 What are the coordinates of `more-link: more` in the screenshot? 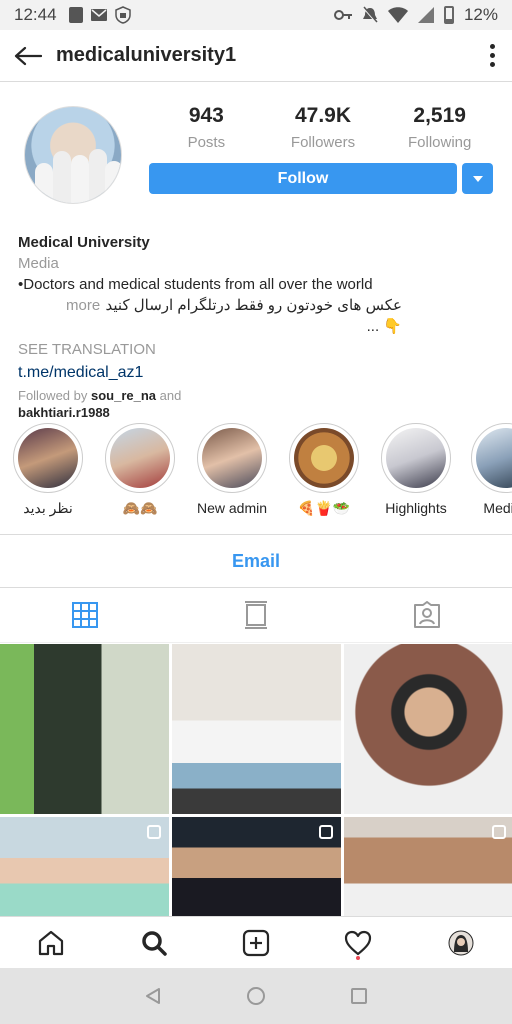 It's located at (83, 316).